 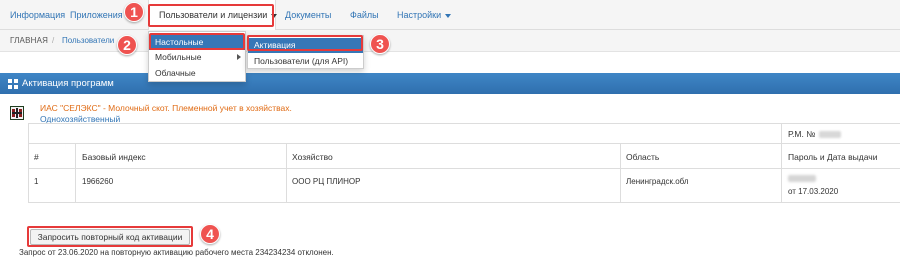 I want to click on menu-item-cloud: Облачные, so click(x=197, y=73).